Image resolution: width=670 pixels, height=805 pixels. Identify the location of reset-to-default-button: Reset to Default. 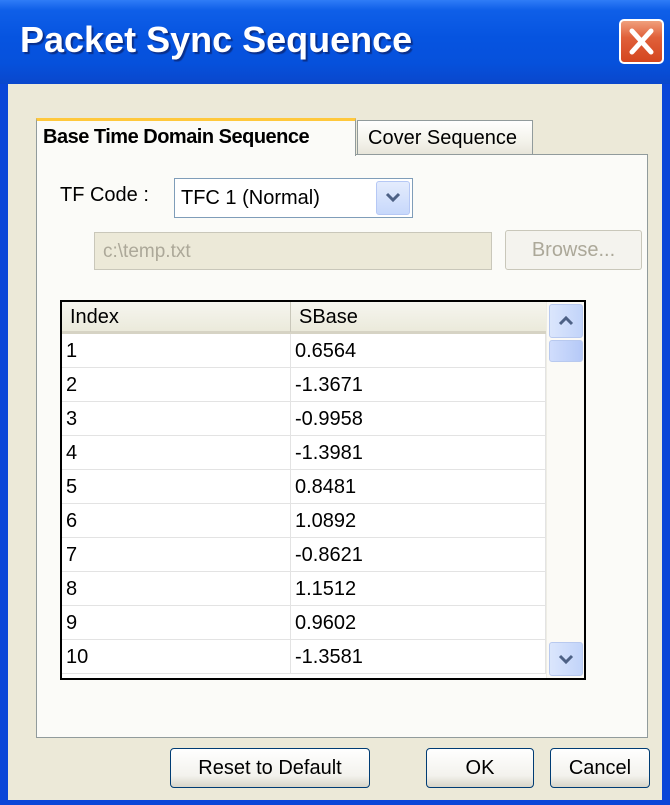
(270, 768).